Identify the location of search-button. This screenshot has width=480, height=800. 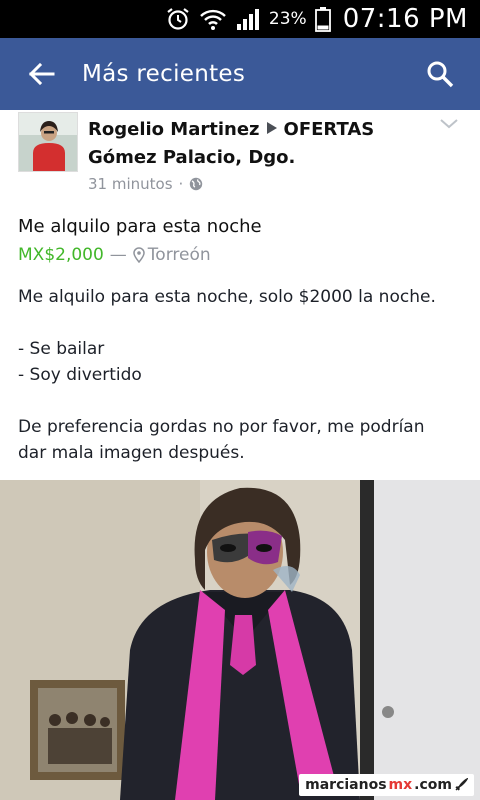
(440, 74).